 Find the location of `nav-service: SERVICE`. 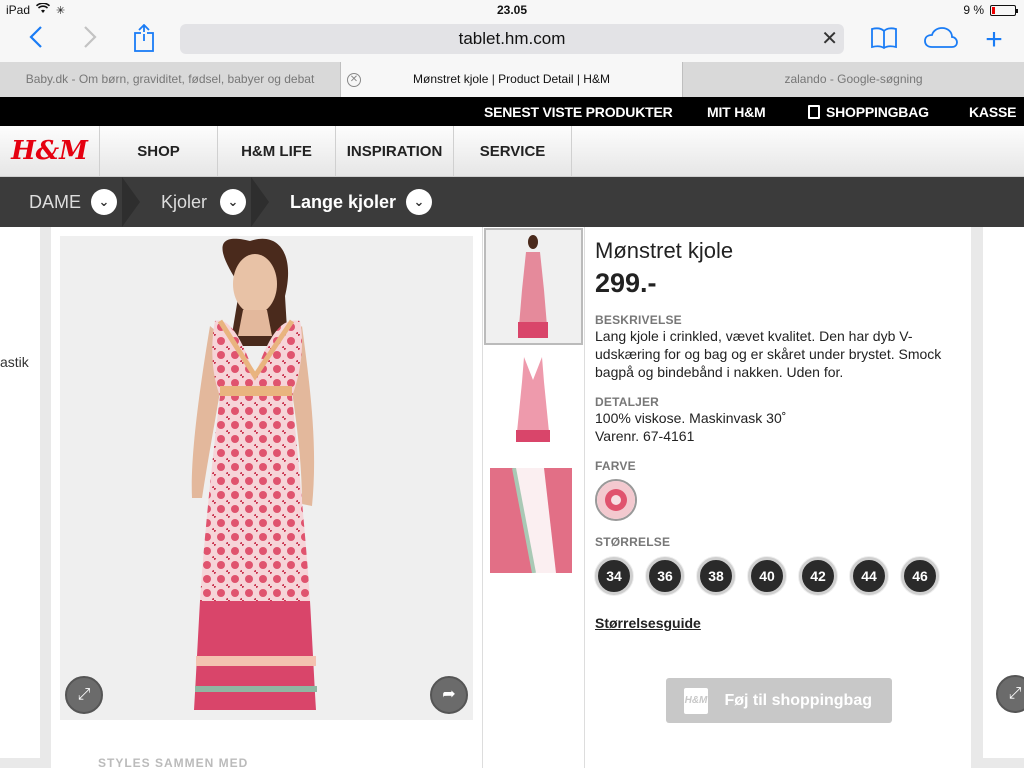

nav-service: SERVICE is located at coordinates (513, 151).